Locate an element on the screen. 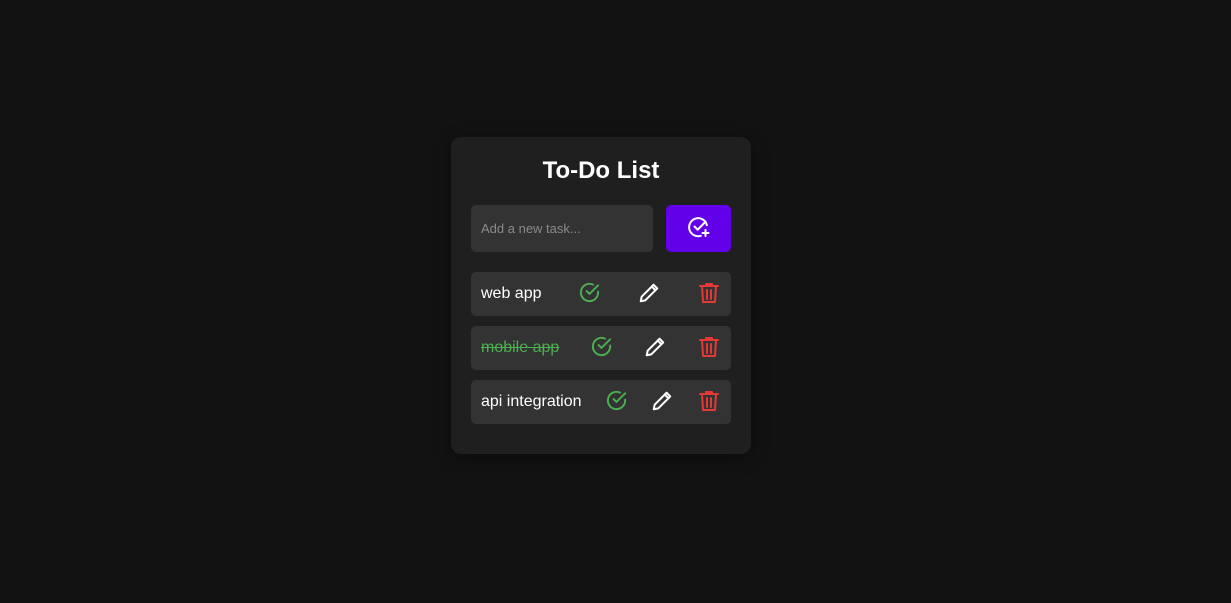  add-task-button is located at coordinates (698, 228).